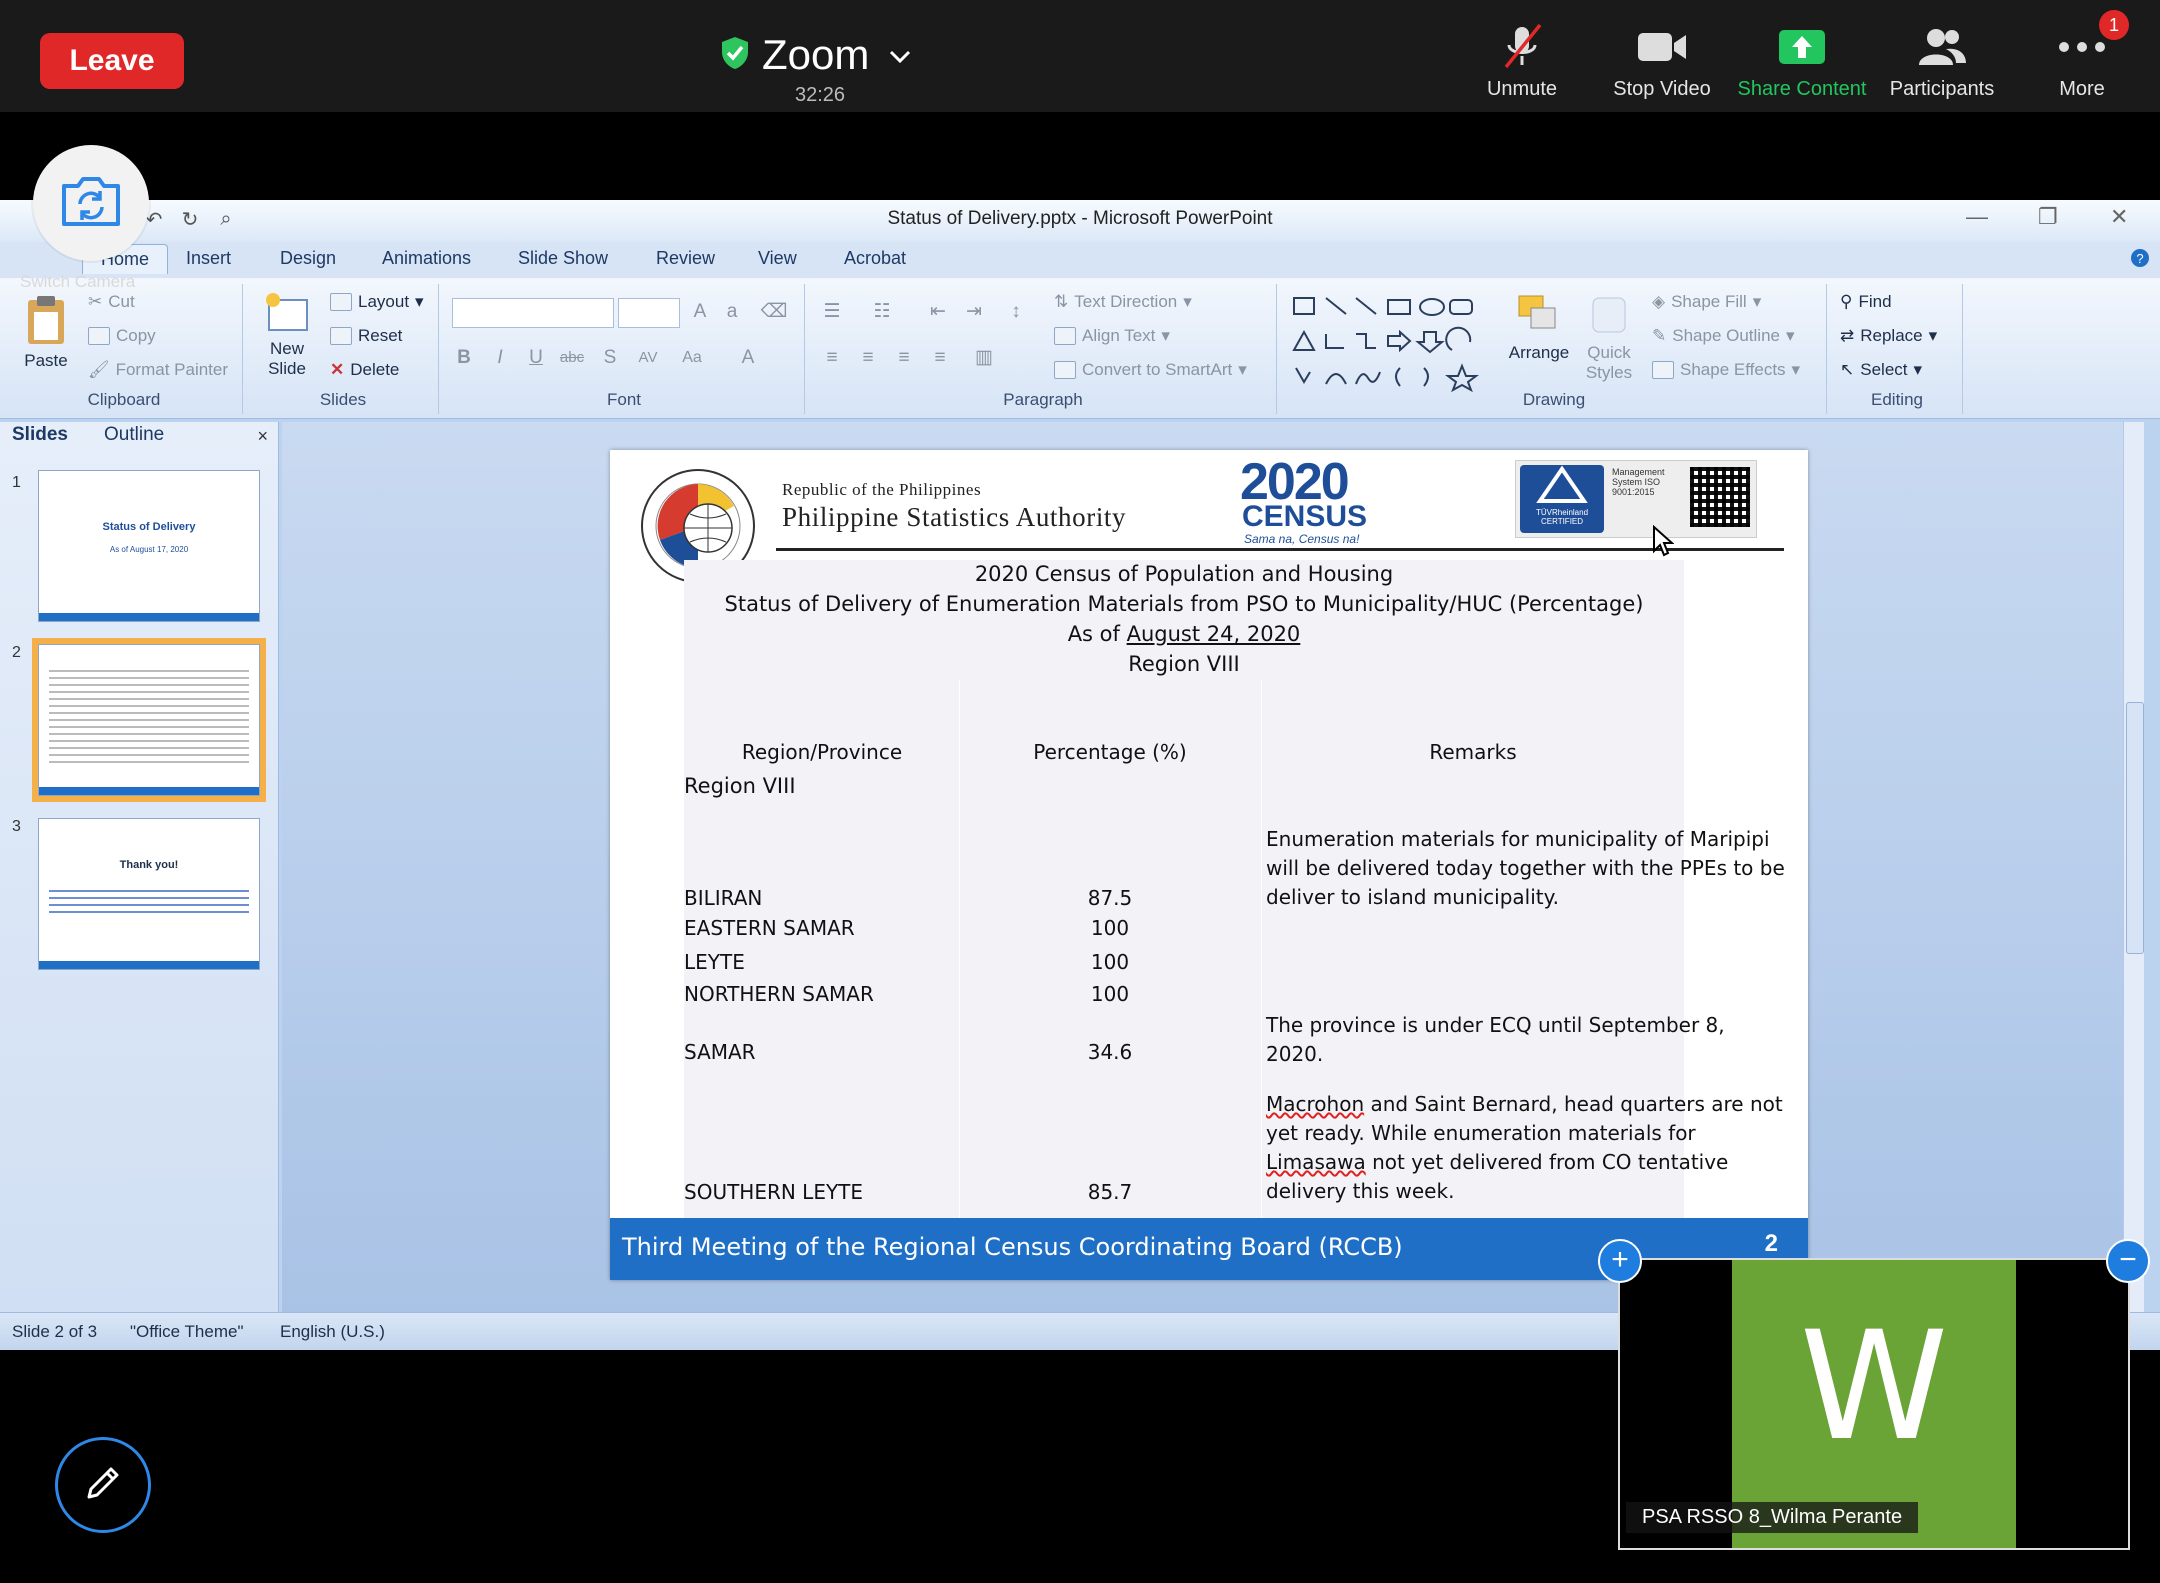  I want to click on unmute-button: Unmute, so click(1522, 61).